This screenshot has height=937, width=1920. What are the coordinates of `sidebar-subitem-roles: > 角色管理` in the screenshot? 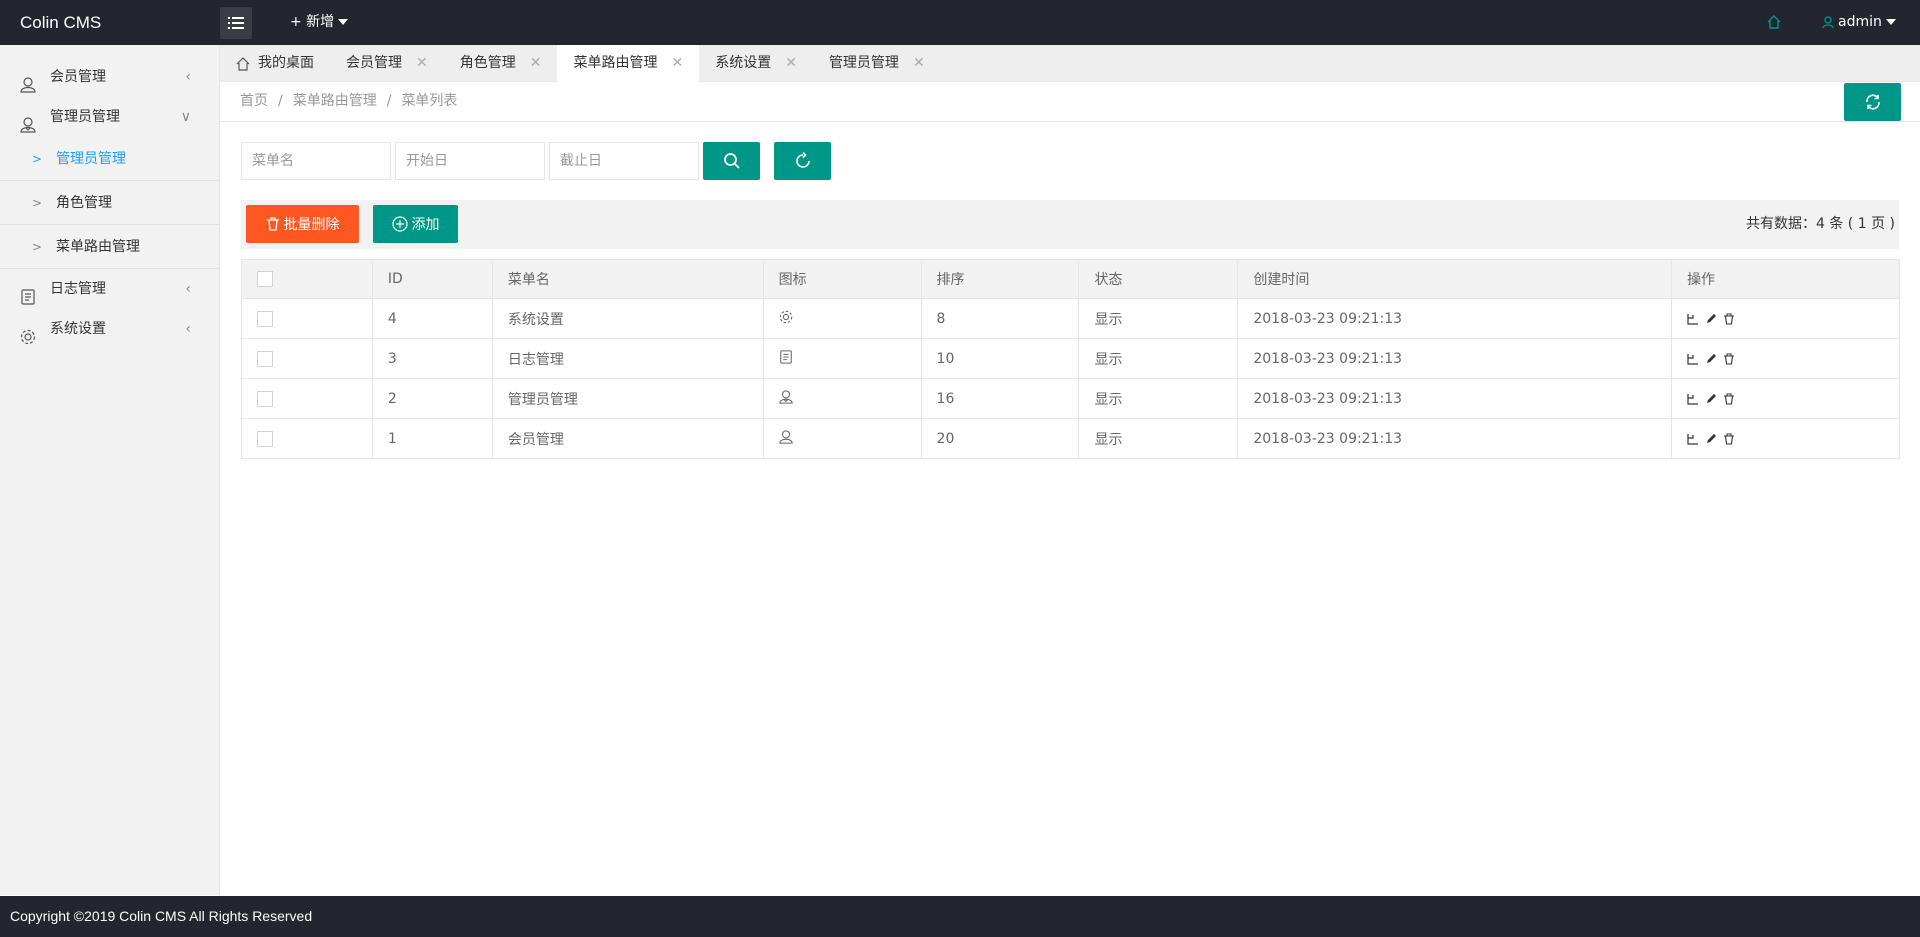 It's located at (109, 203).